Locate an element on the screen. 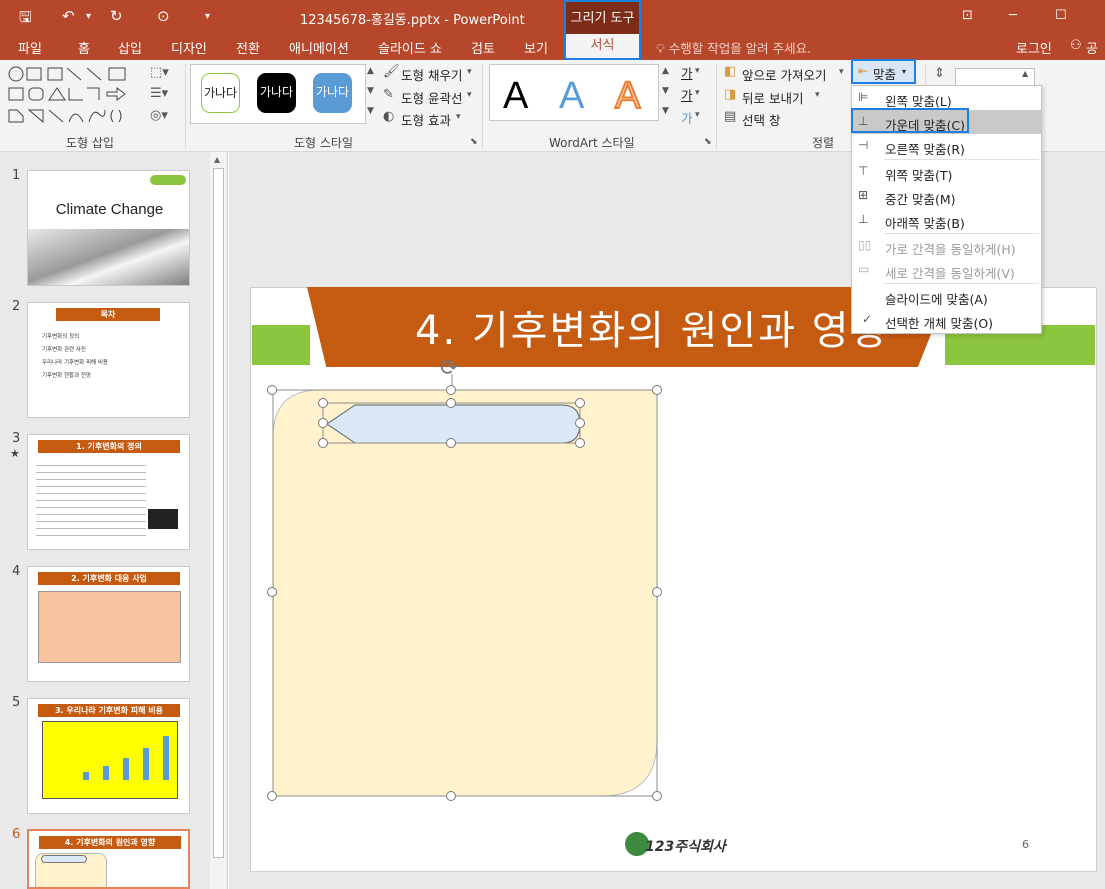  menu-item-distribute-vertical: ▭ 세로 간격을 동일하게(V) is located at coordinates (946, 270).